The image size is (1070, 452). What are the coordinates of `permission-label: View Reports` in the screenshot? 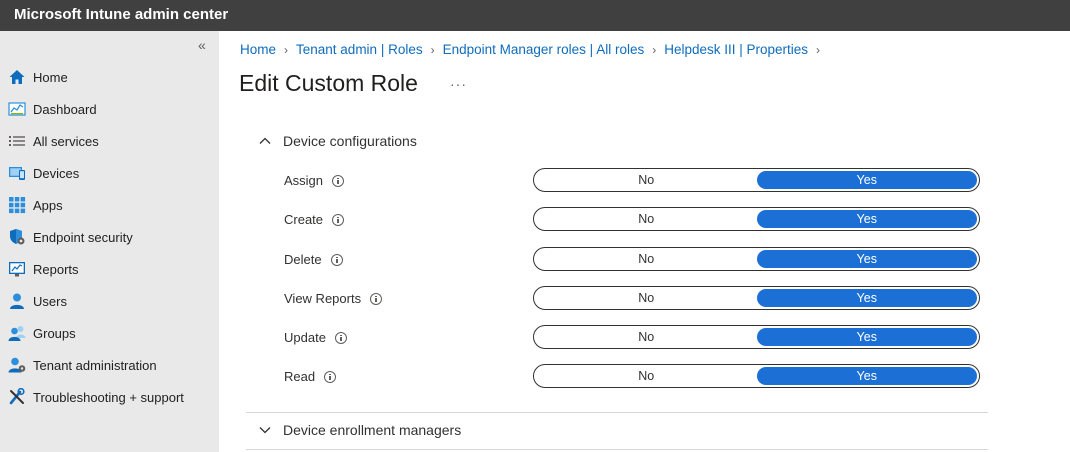 It's located at (323, 298).